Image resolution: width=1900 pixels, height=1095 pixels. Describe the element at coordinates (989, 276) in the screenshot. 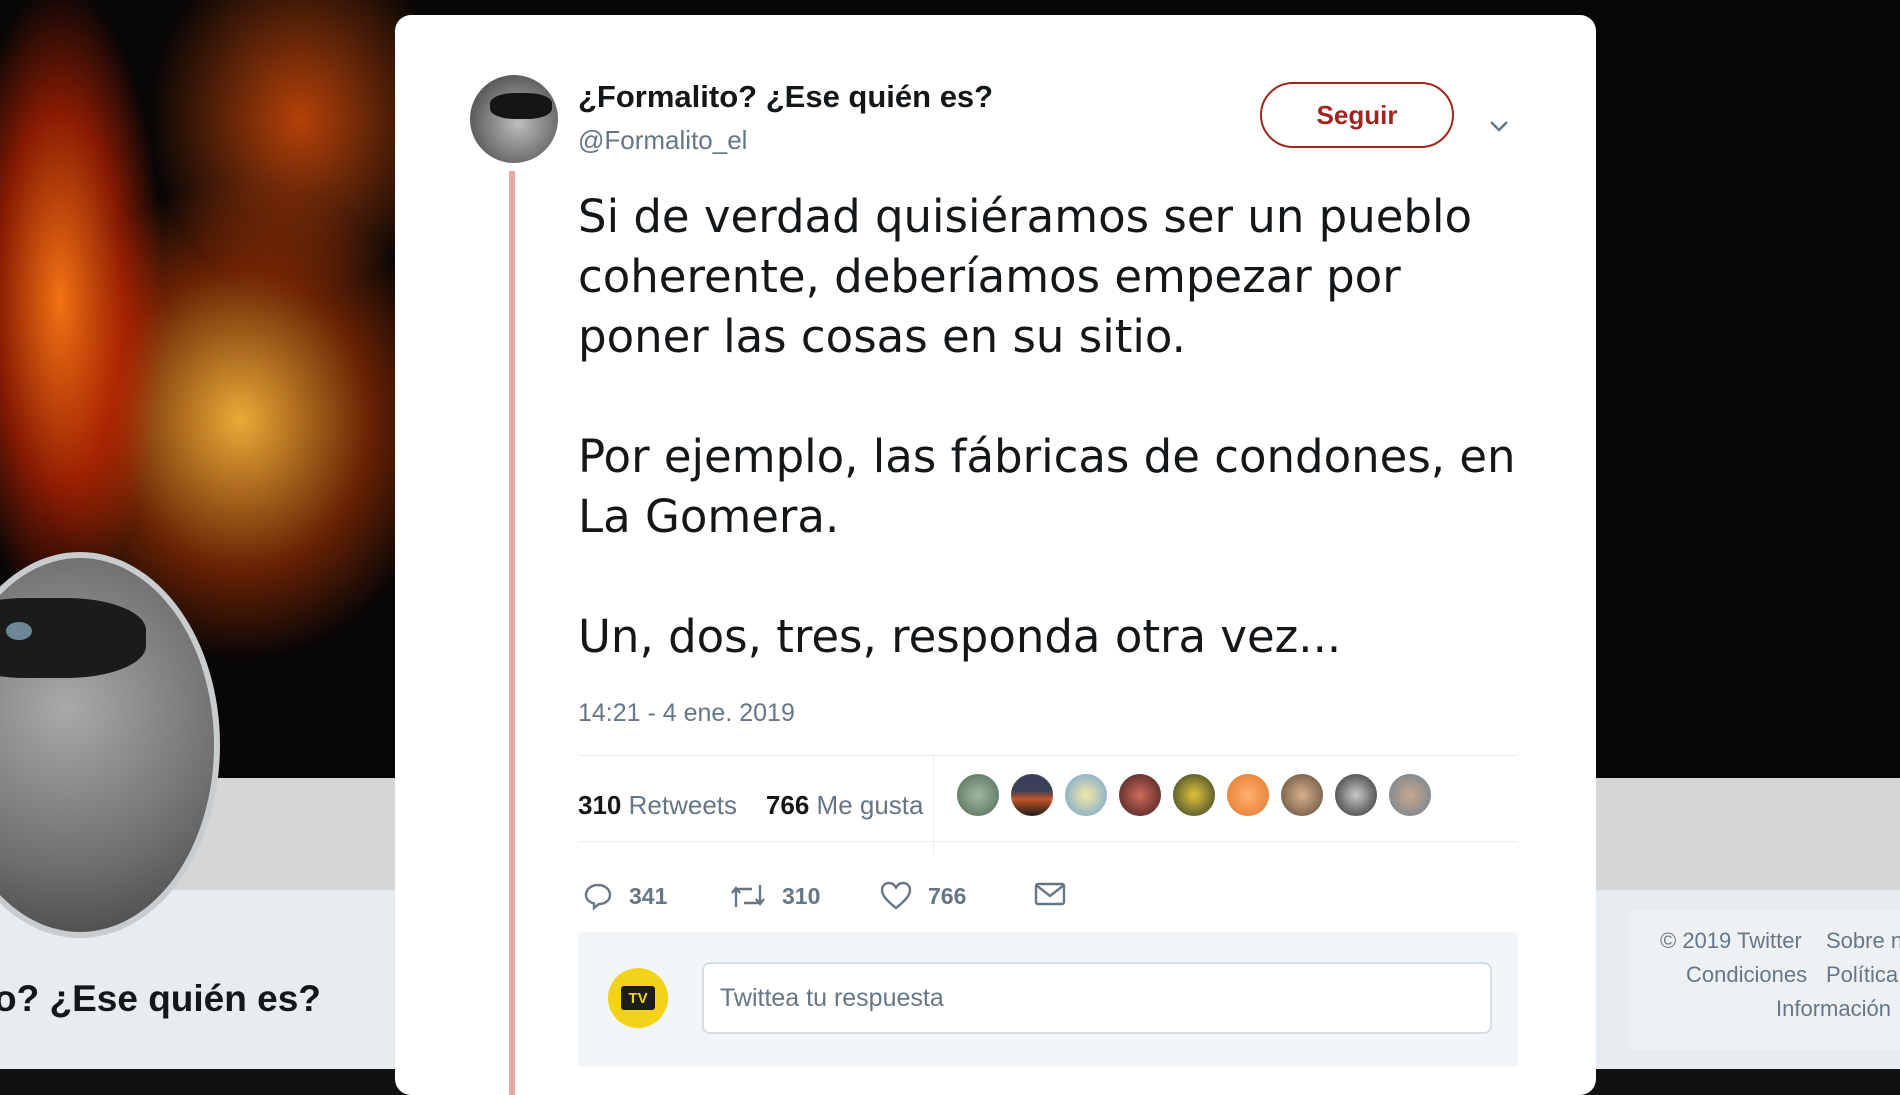

I see `tweet-text-line: coherente, deberíamos empezar por` at that location.